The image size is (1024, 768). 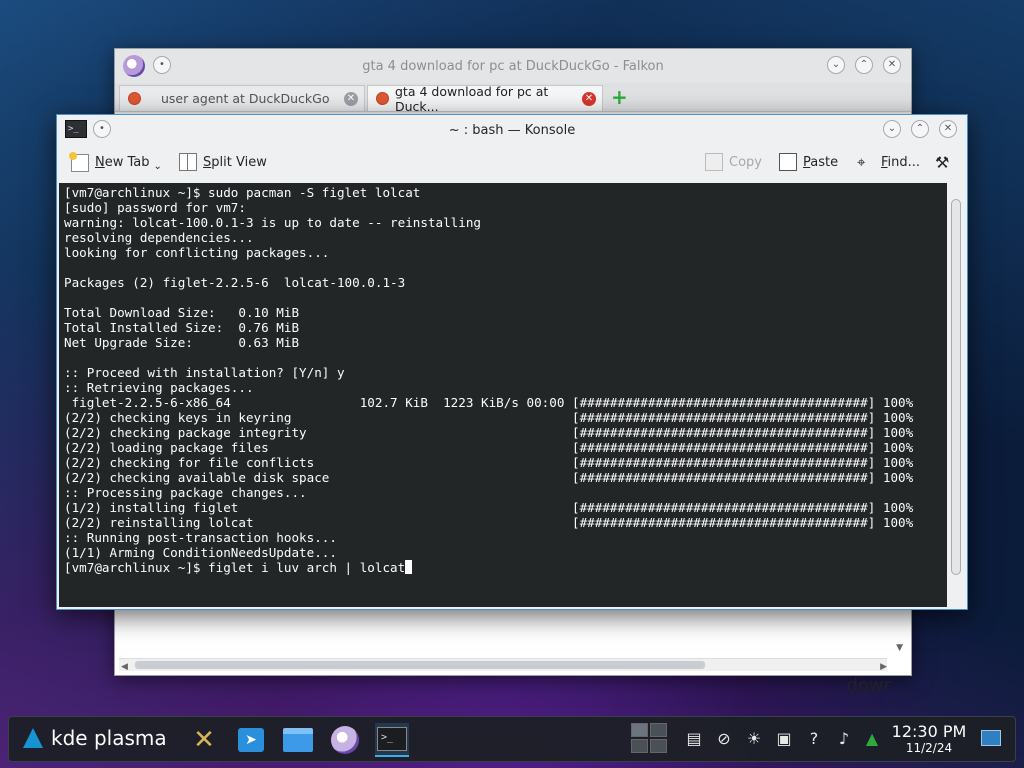 I want to click on launcher-label: kde plasma, so click(x=109, y=738).